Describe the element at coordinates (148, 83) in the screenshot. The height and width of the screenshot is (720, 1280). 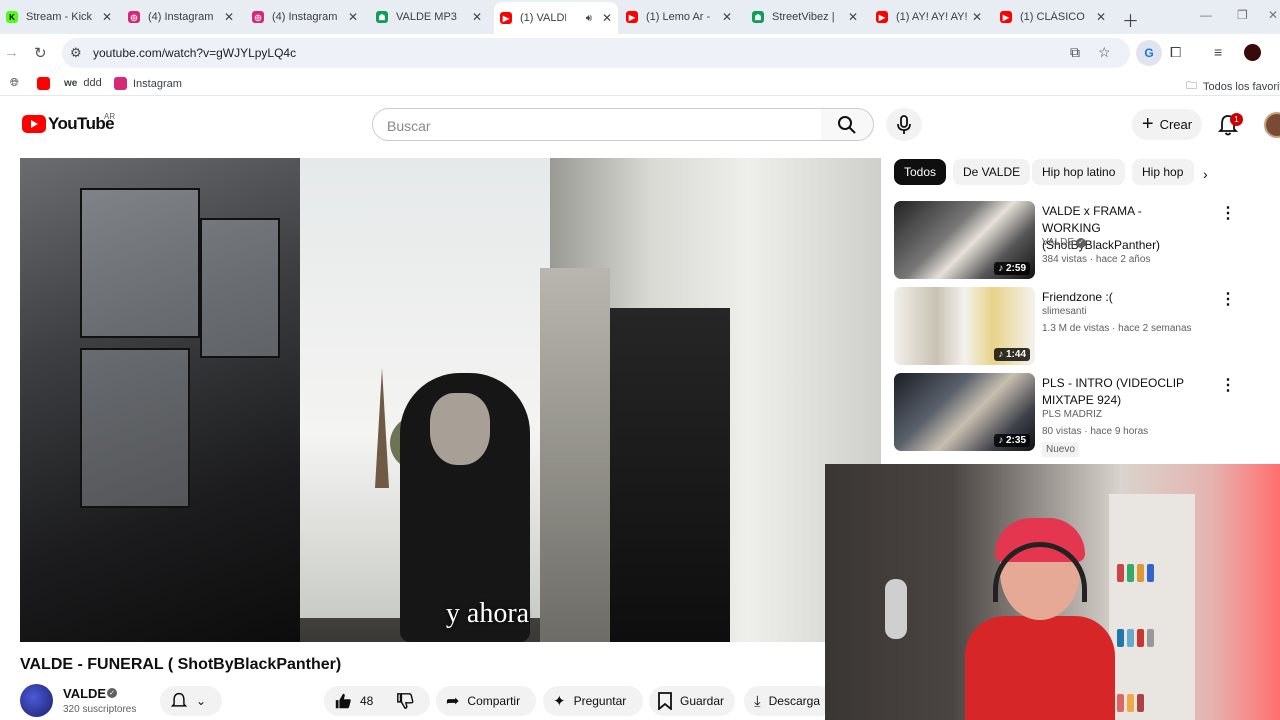
I see `bookmark-instagram: Instagram` at that location.